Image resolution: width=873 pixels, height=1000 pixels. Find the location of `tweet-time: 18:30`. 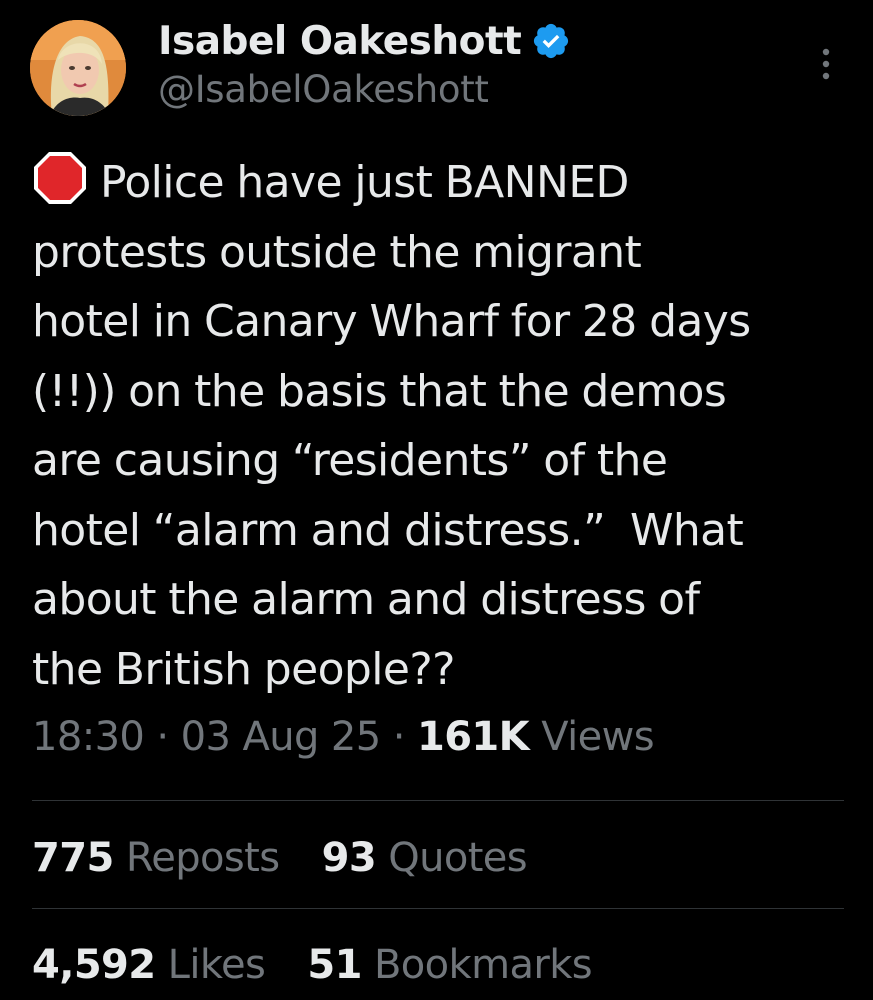

tweet-time: 18:30 is located at coordinates (88, 737).